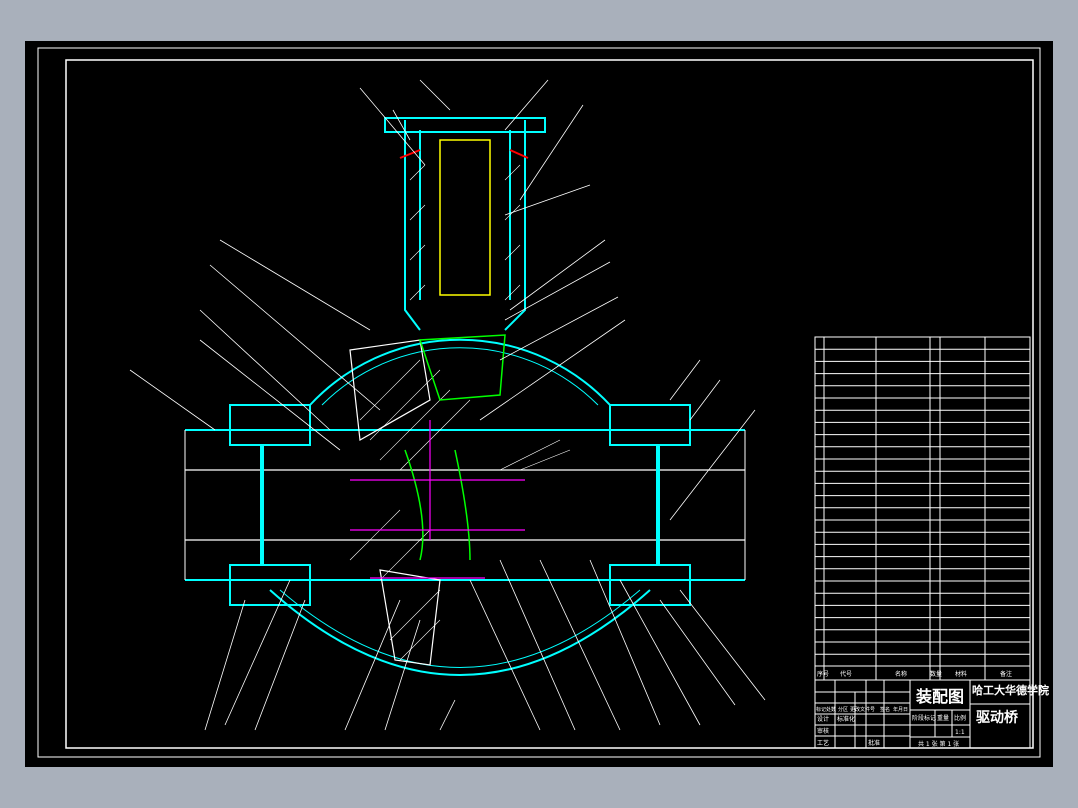 The height and width of the screenshot is (808, 1078). I want to click on gears, so click(455, 447).